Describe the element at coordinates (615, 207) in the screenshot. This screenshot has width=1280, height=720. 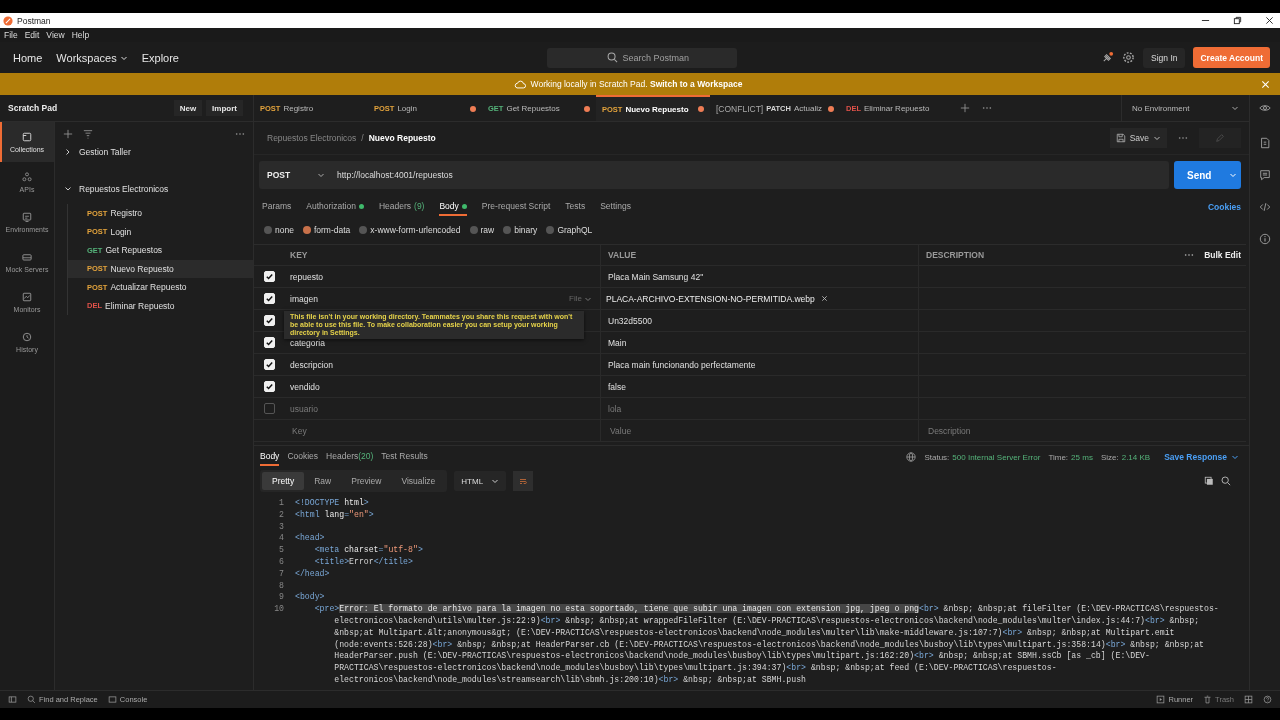
I see `request-option-tab: Settings` at that location.